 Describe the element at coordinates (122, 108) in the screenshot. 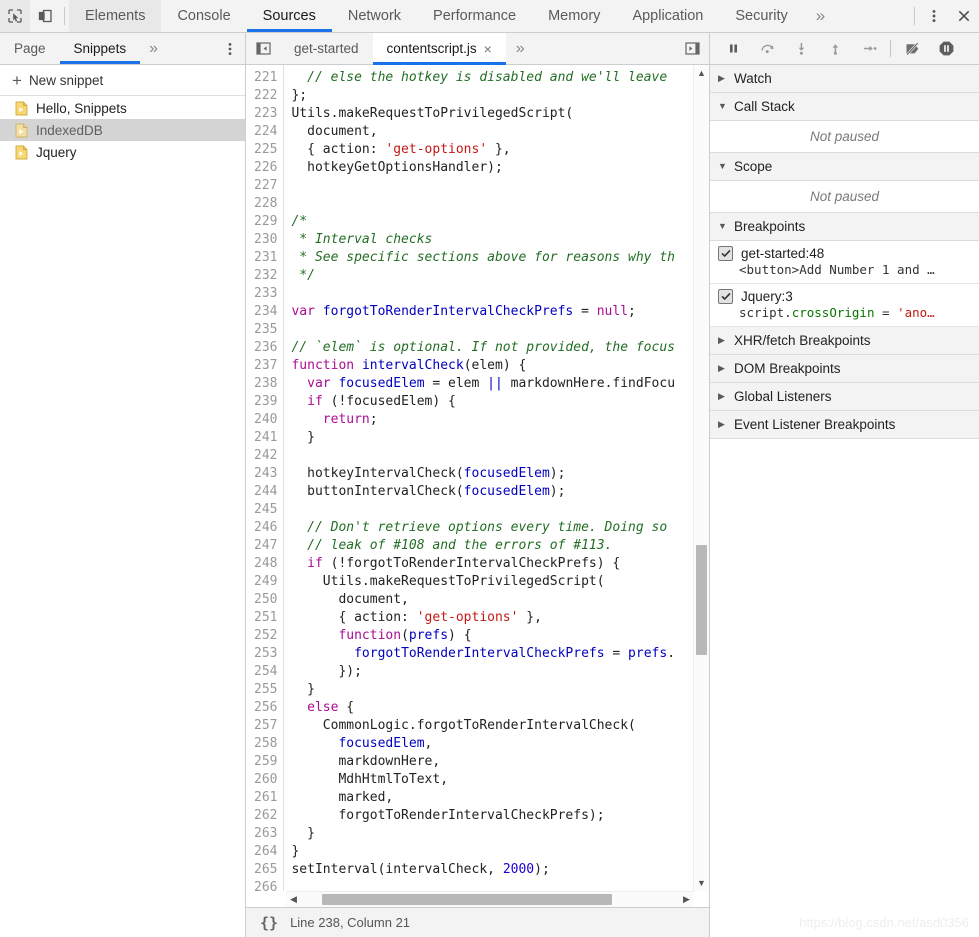

I see `snippet-item-hello-snippets: Hello, Snippets` at that location.